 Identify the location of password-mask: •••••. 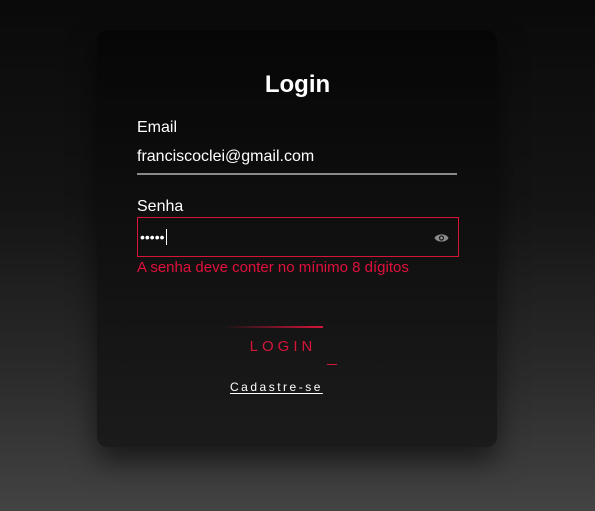
(152, 237).